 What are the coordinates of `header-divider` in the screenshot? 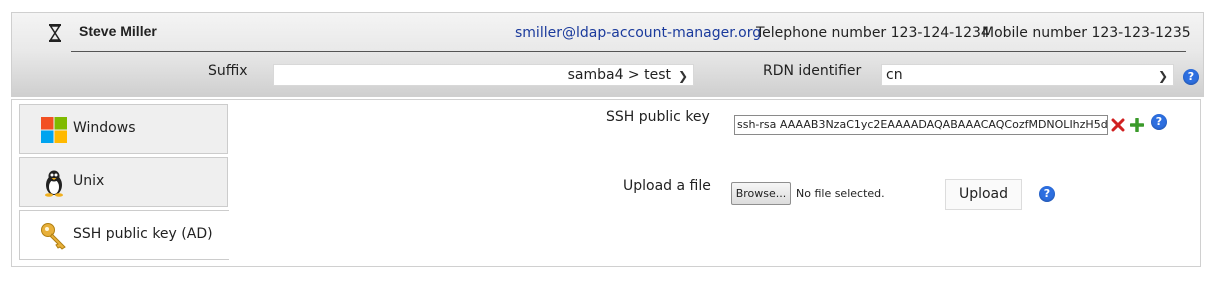 It's located at (628, 51).